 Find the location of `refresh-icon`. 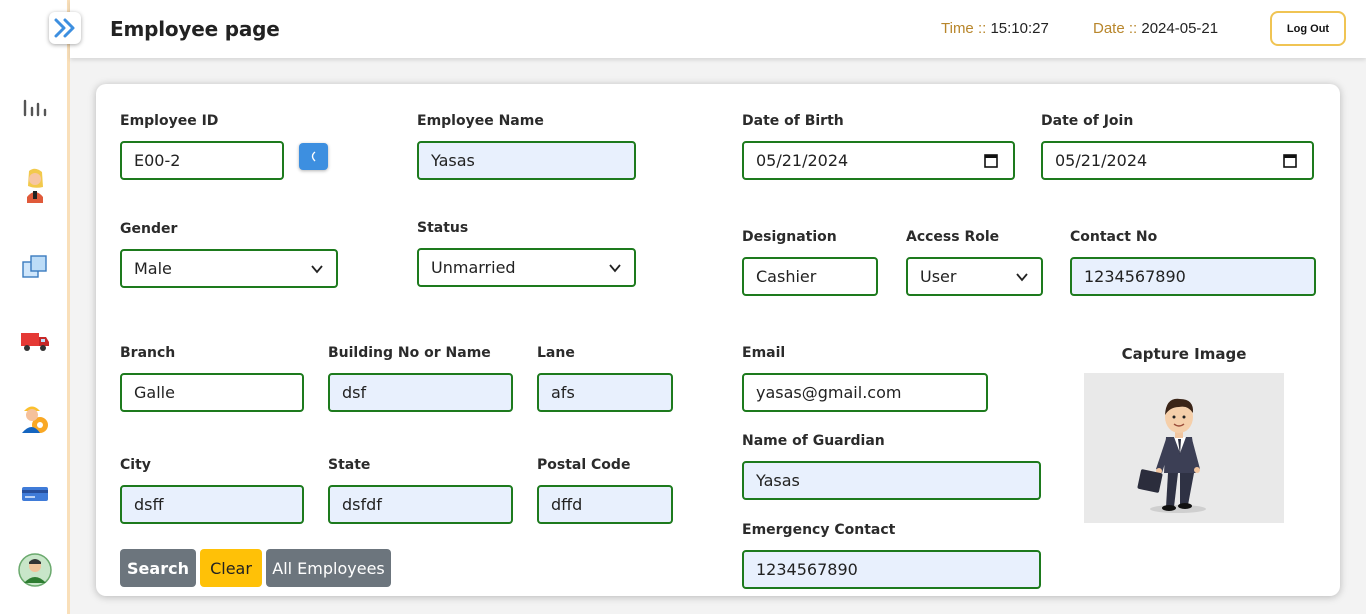

refresh-icon is located at coordinates (313, 156).